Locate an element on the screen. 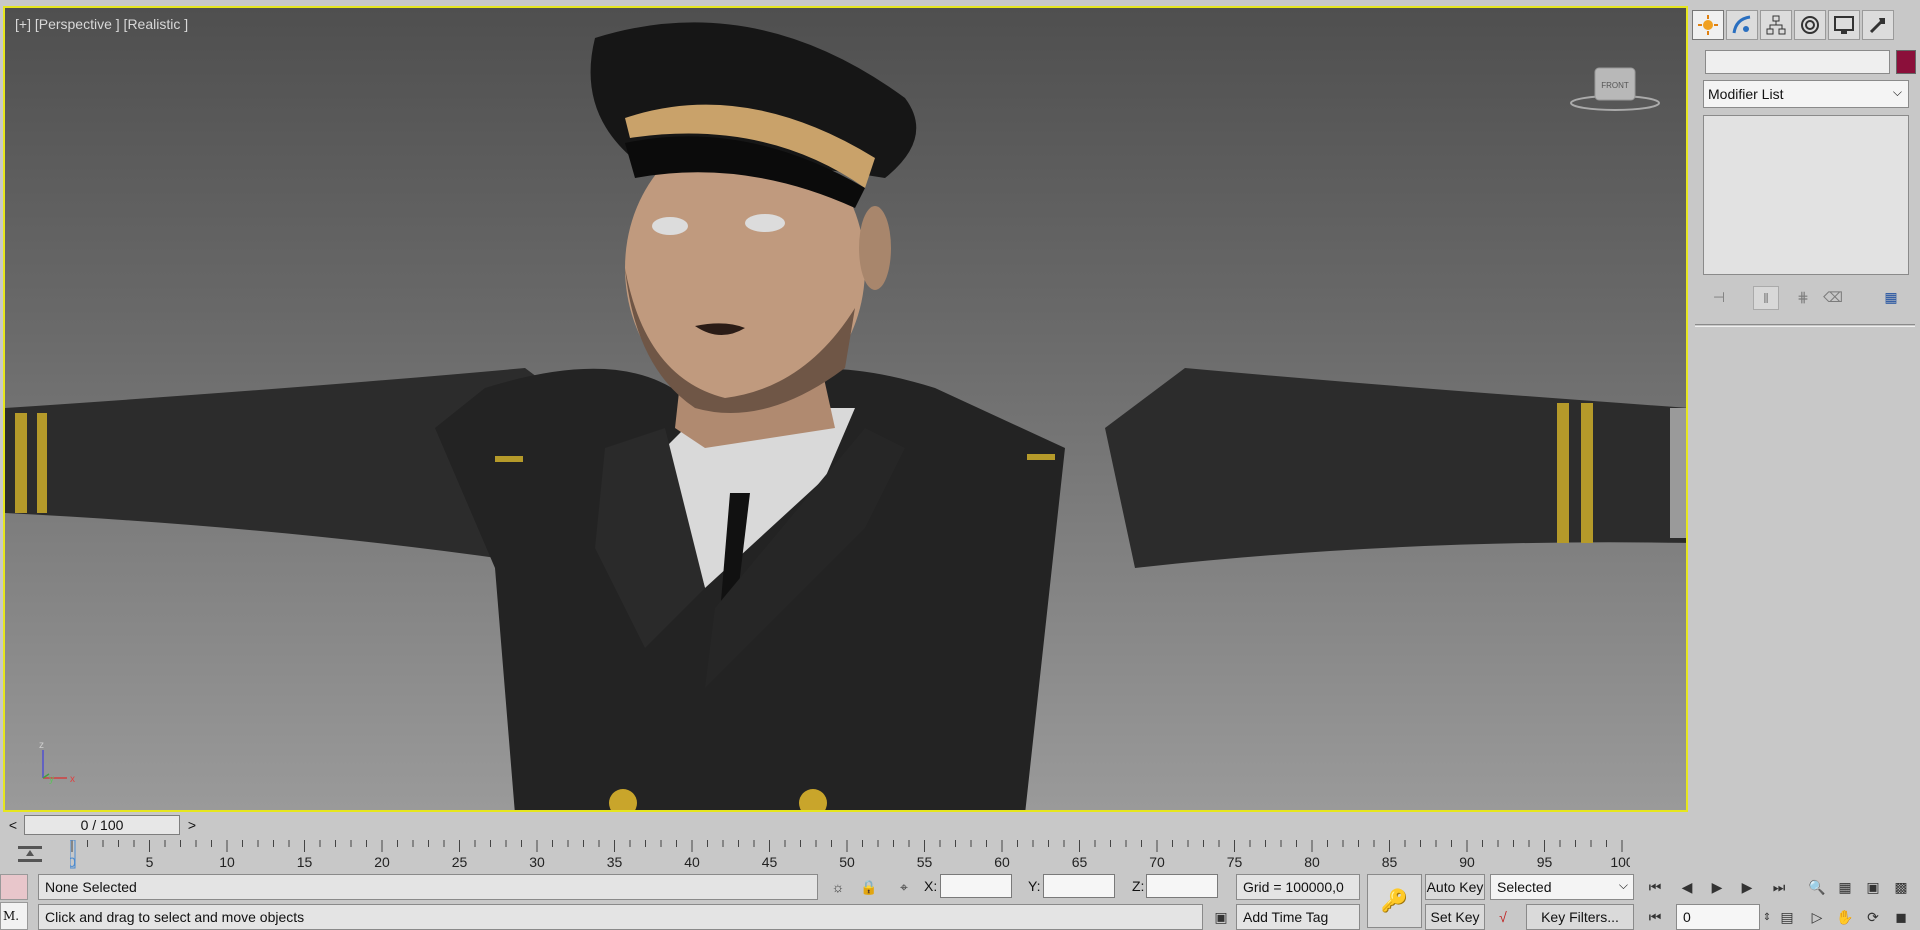 This screenshot has width=1920, height=930. stack-toolbar: ⊣ ‖ ⋕ ⌫ ▦ is located at coordinates (1806, 297).